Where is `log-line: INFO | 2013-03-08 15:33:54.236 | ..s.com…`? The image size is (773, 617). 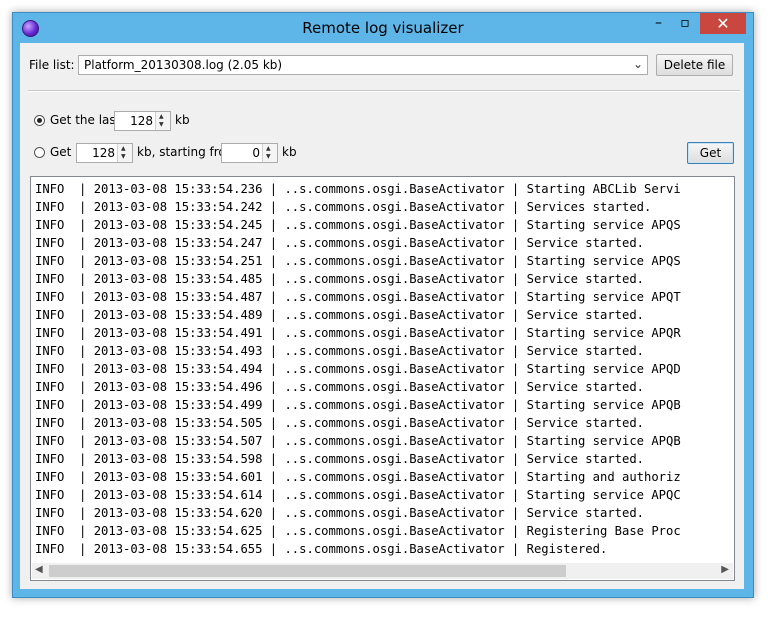
log-line: INFO | 2013-03-08 15:33:54.236 | ..s.com… is located at coordinates (358, 189).